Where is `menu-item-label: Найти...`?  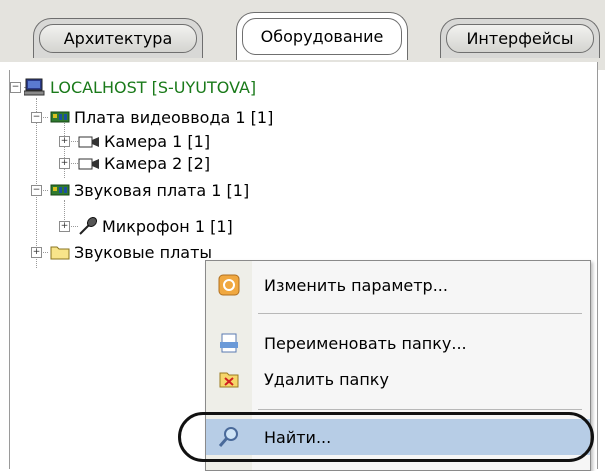 menu-item-label: Найти... is located at coordinates (298, 437).